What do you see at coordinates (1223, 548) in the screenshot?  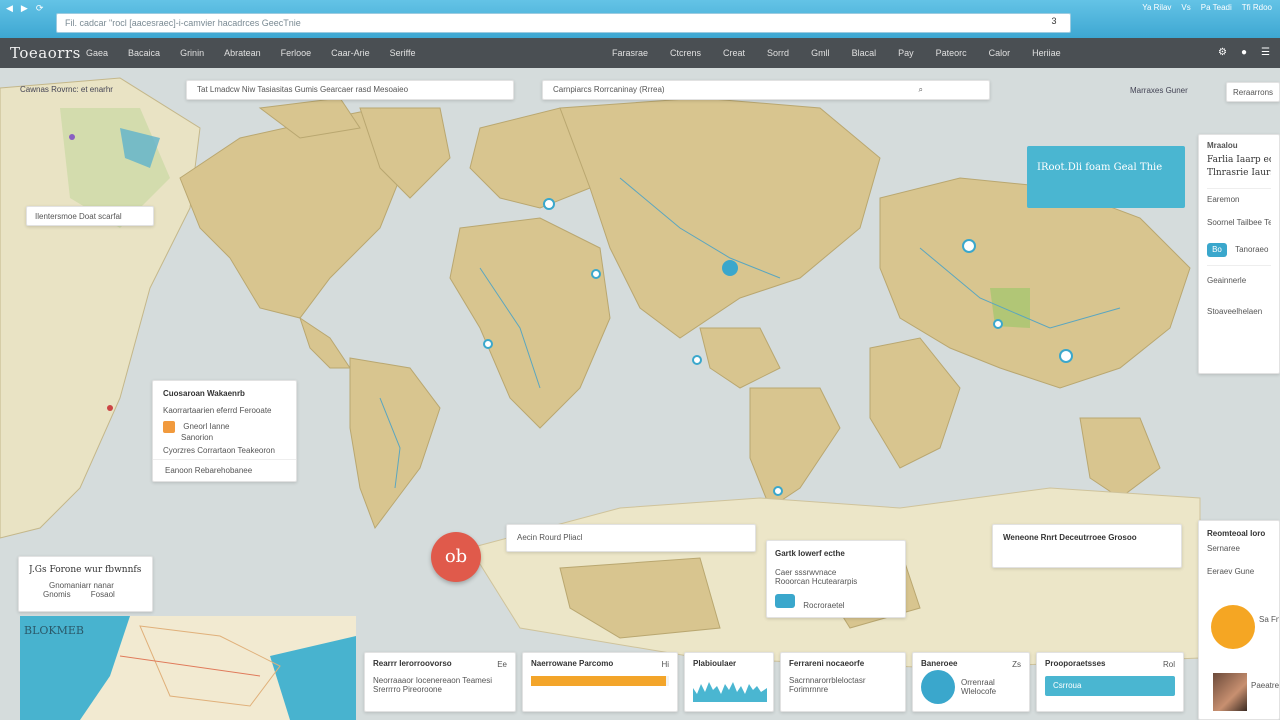 I see `weather-line-1: Sernaree` at bounding box center [1223, 548].